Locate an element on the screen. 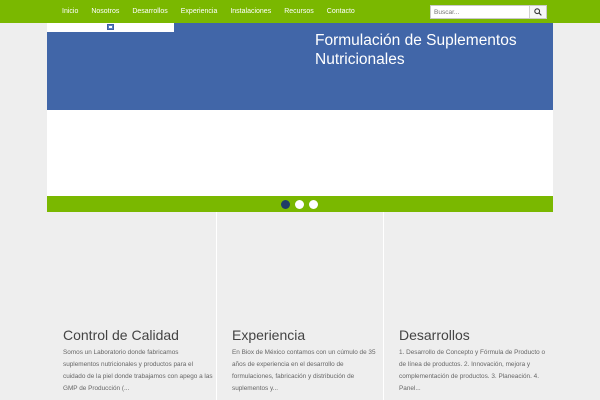 This screenshot has width=600, height=400. nav-item-contacto: Contacto is located at coordinates (341, 11).